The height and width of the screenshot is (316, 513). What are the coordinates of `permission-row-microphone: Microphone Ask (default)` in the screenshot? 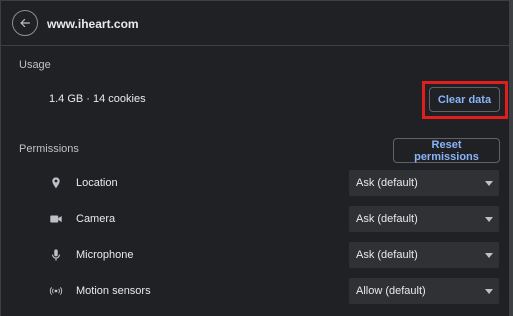 It's located at (255, 255).